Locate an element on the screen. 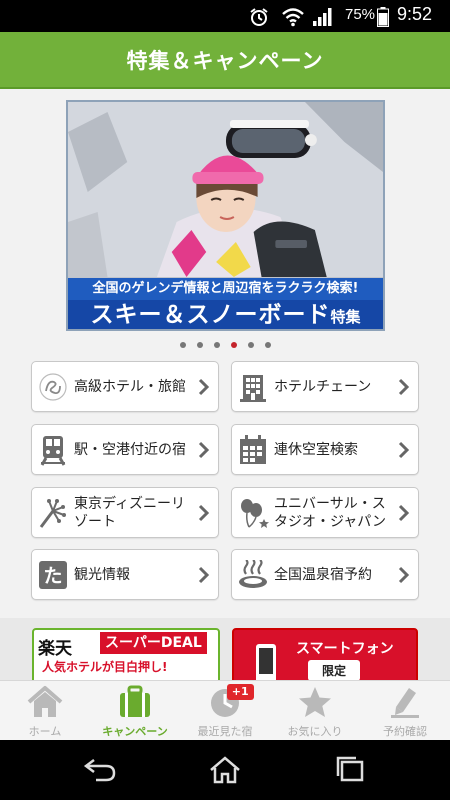 Image resolution: width=450 pixels, height=800 pixels. star-icon is located at coordinates (315, 702).